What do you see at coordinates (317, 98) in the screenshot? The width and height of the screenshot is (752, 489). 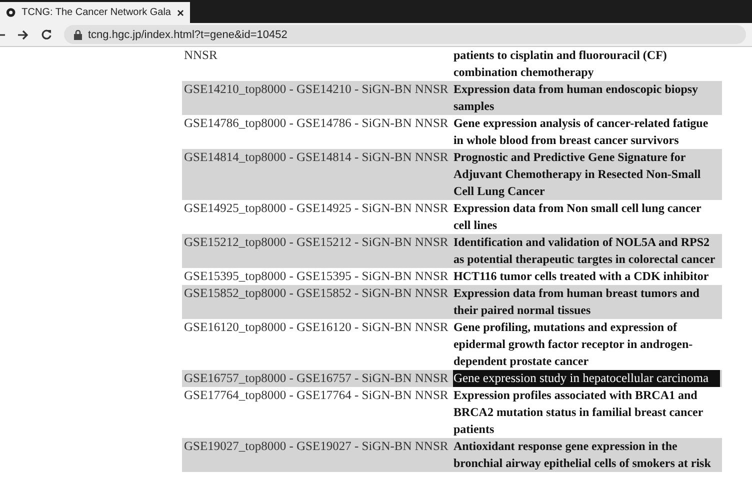 I see `dataset-link: GSE14210_top8000 - GSE14210 - SiGN-BN NNSR` at bounding box center [317, 98].